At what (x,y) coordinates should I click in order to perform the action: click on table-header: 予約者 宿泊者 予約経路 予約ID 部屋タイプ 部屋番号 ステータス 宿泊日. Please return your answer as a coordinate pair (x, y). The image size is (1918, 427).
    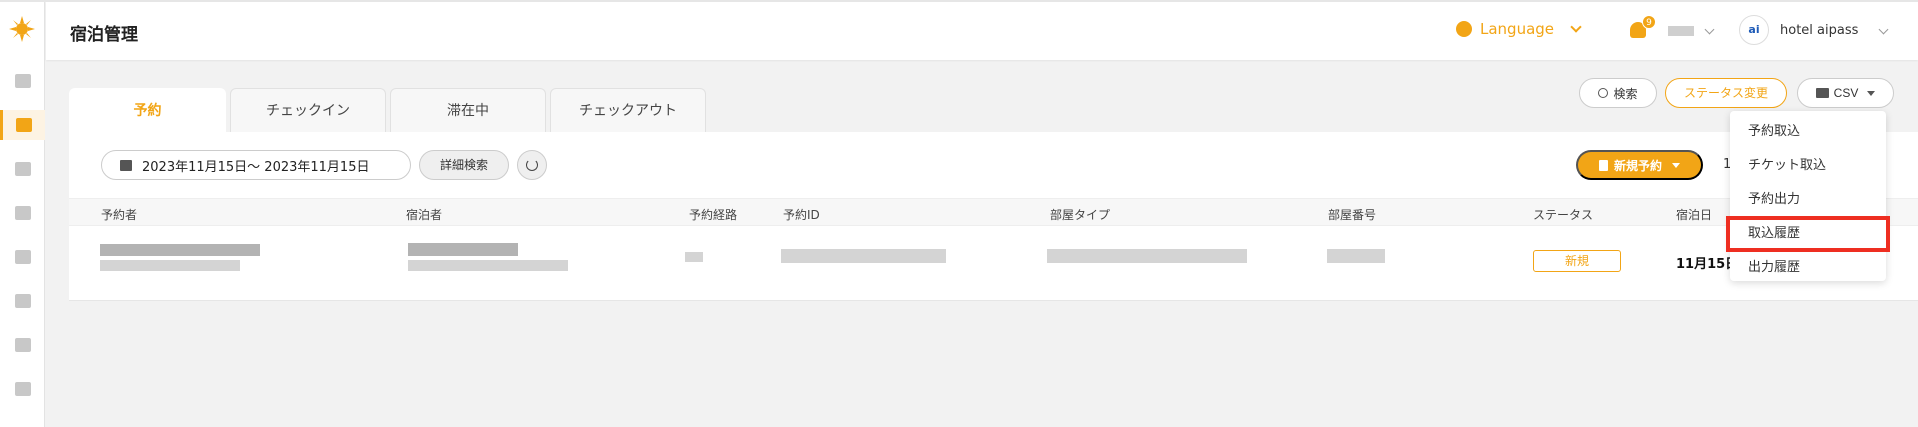
    Looking at the image, I should click on (993, 212).